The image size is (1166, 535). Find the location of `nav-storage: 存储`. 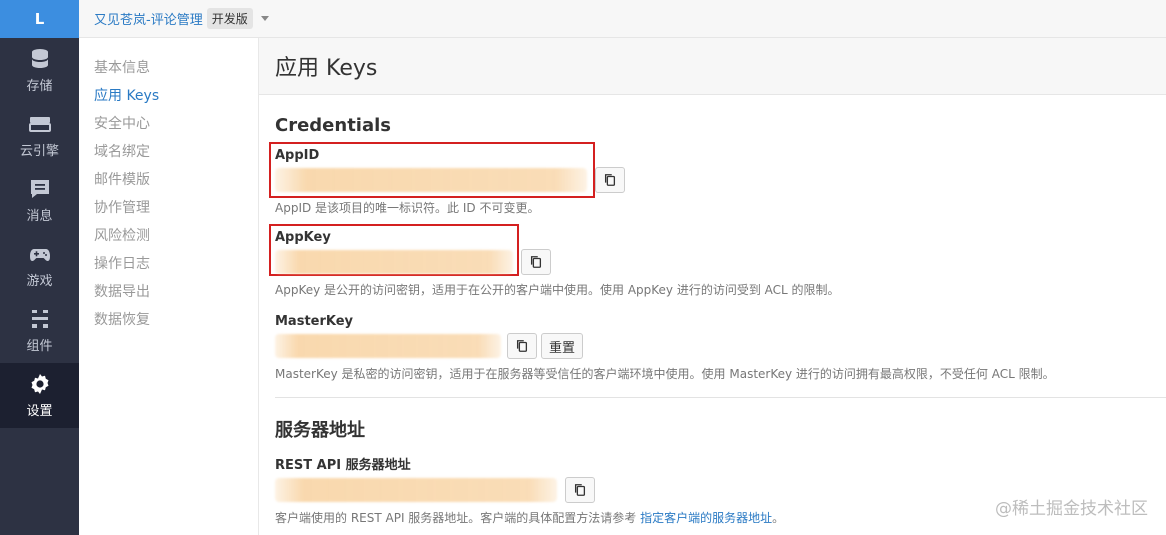

nav-storage: 存储 is located at coordinates (39, 70).